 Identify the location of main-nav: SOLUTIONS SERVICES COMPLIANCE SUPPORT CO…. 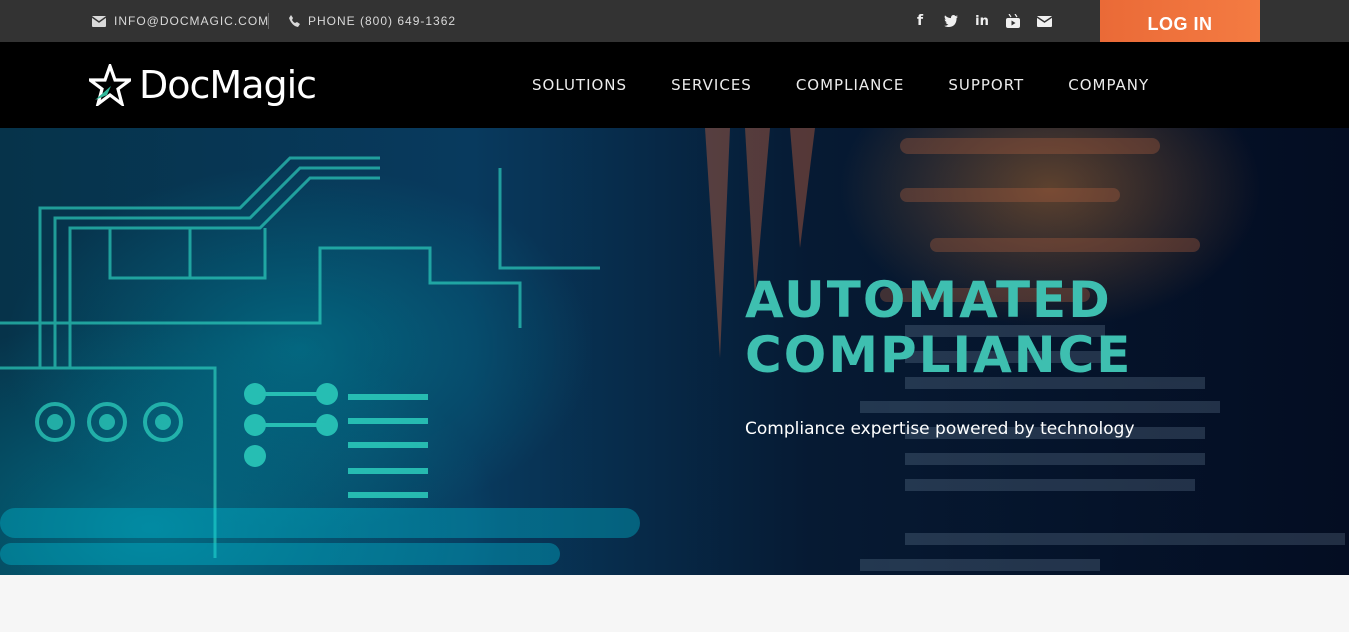
(862, 85).